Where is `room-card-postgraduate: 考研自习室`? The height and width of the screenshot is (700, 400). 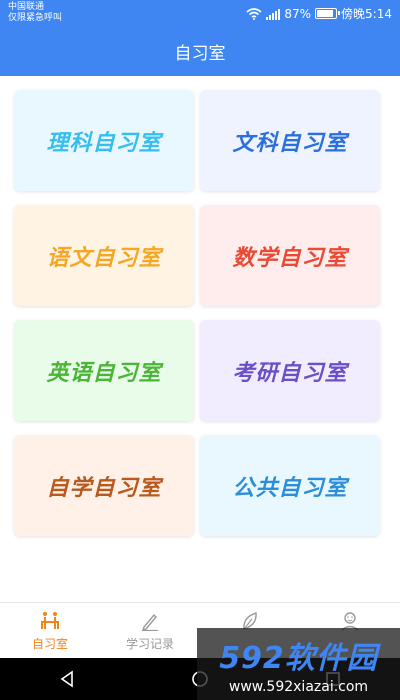
room-card-postgraduate: 考研自习室 is located at coordinates (290, 370).